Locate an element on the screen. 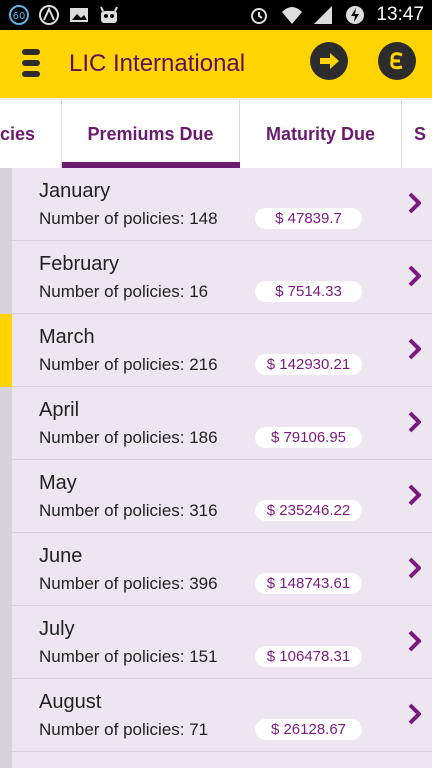  app-bar: LIC International is located at coordinates (216, 64).